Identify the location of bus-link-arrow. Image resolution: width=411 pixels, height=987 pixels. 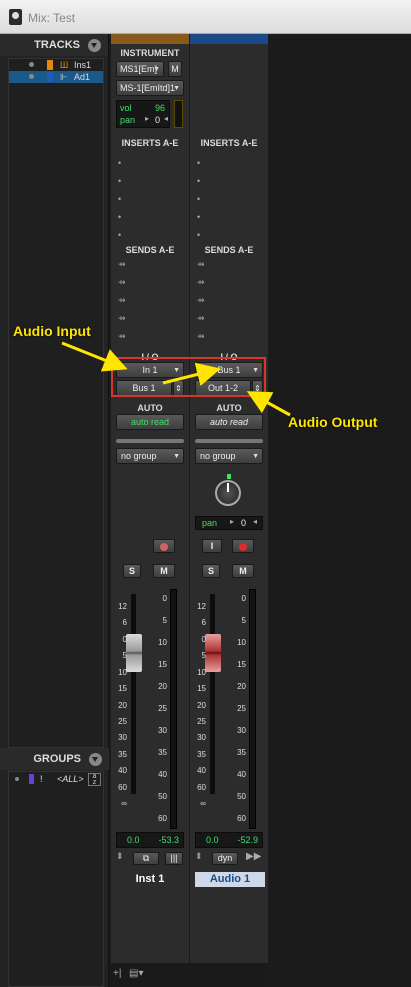
(191, 374).